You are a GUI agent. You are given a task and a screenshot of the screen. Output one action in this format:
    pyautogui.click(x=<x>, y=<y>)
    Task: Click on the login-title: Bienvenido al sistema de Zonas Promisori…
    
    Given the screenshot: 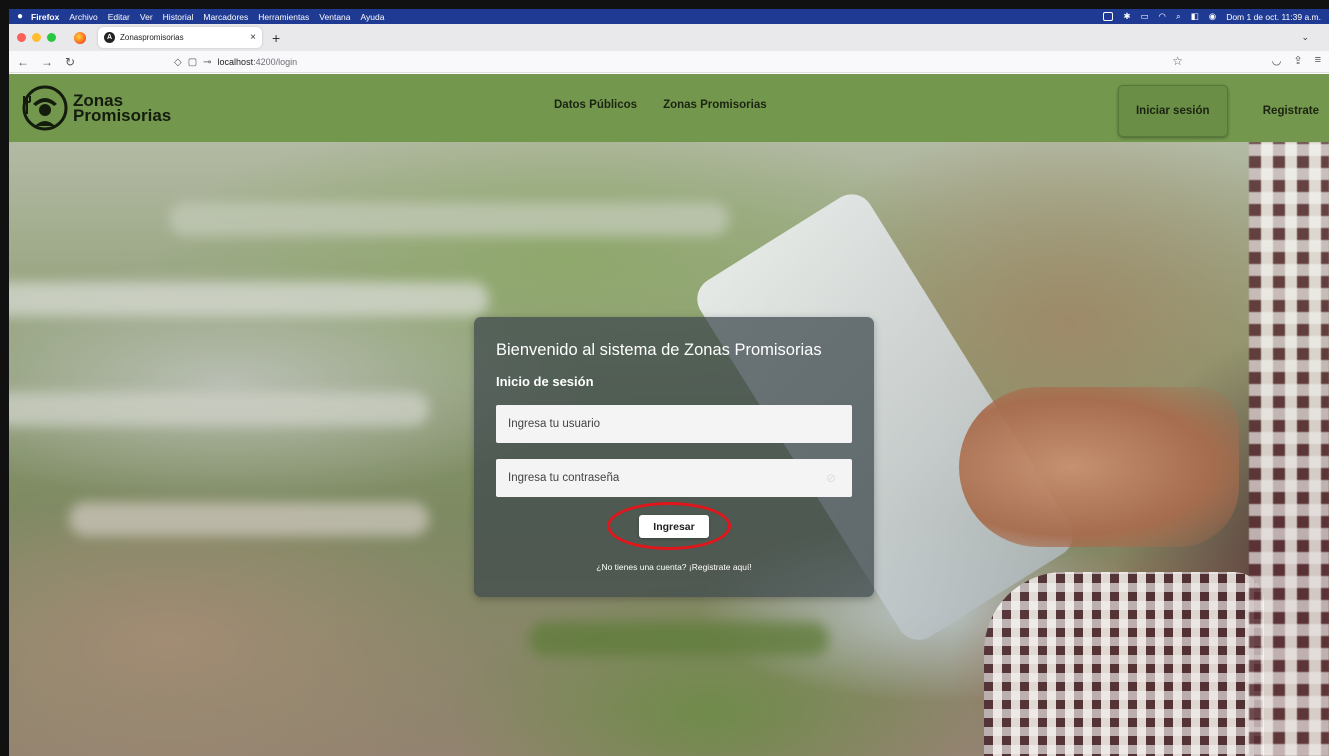 What is the action you would take?
    pyautogui.click(x=659, y=350)
    